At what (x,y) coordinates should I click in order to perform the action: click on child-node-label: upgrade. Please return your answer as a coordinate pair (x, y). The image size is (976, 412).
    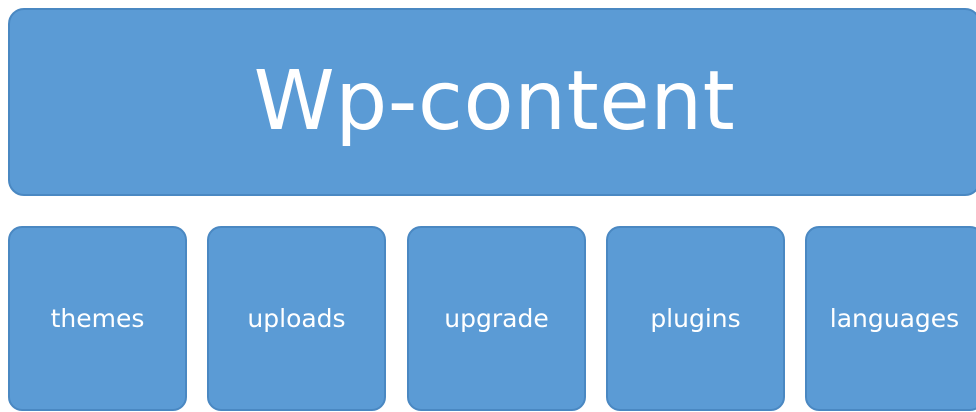
    Looking at the image, I should click on (496, 318).